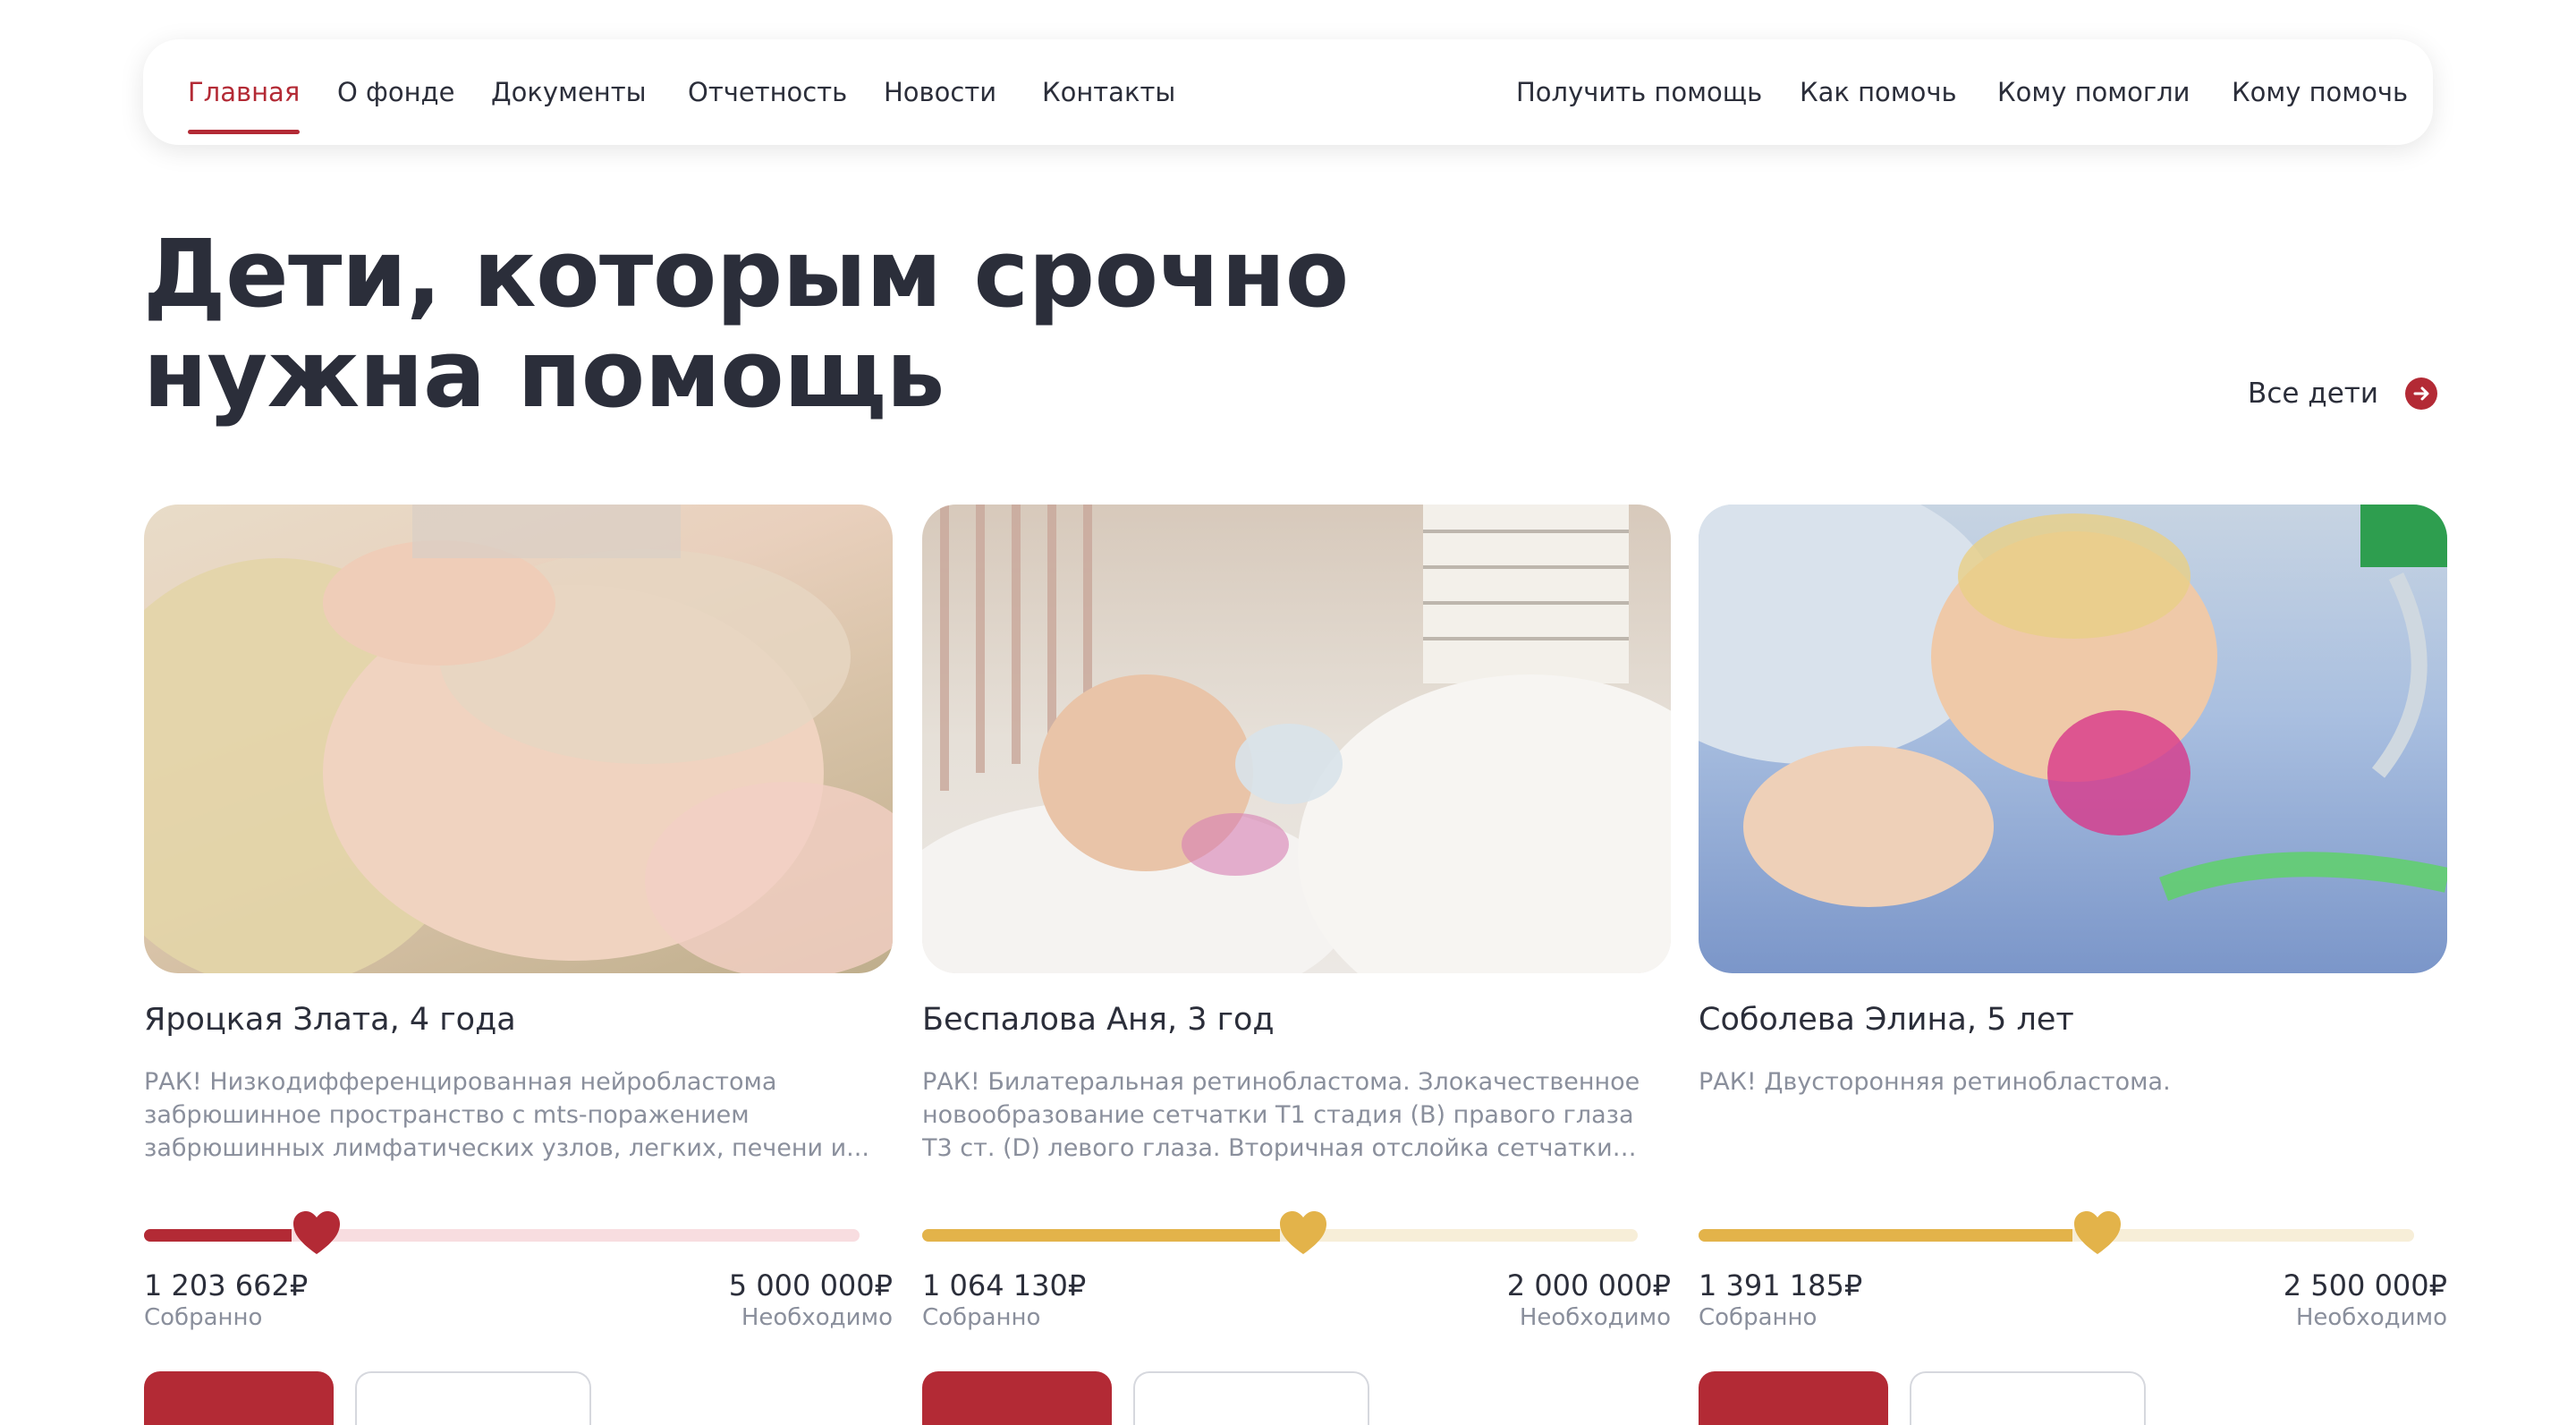 This screenshot has height=1425, width=2576. I want to click on needed-amount: 2 500 000₽, so click(2365, 1285).